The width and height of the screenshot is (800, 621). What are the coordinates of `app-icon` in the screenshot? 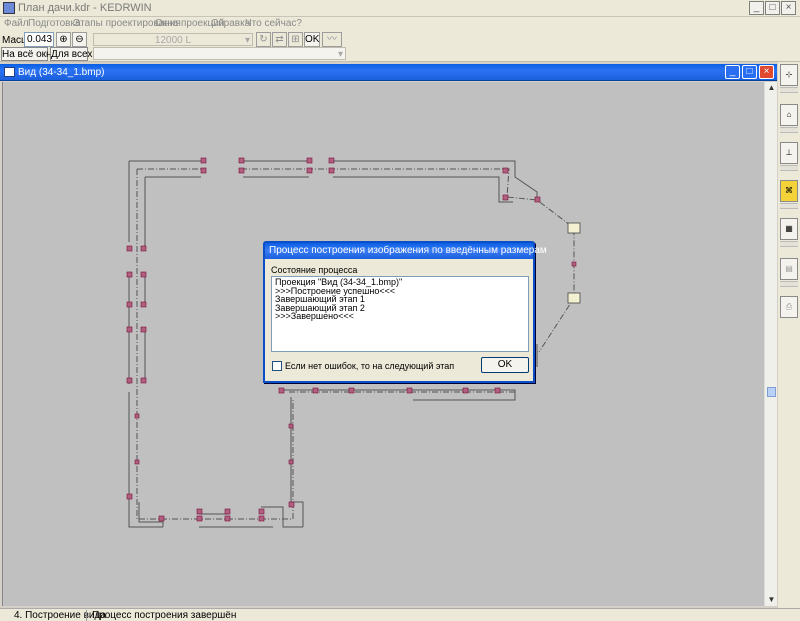 It's located at (9, 8).